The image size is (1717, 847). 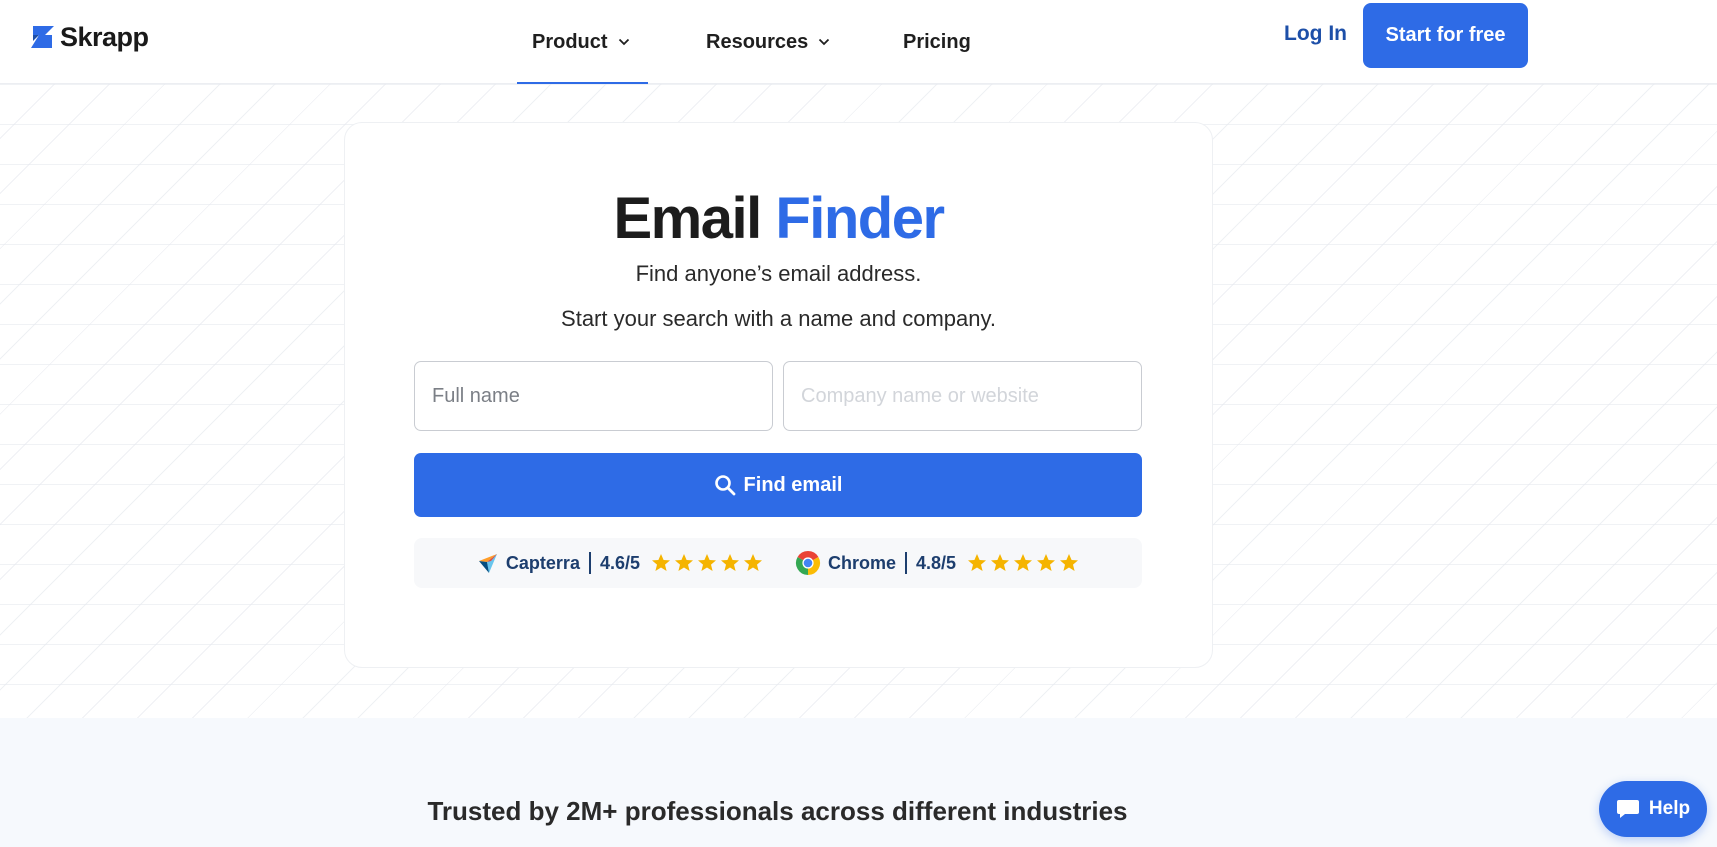 I want to click on skrapp-logo: Skrapp, so click(x=88, y=37).